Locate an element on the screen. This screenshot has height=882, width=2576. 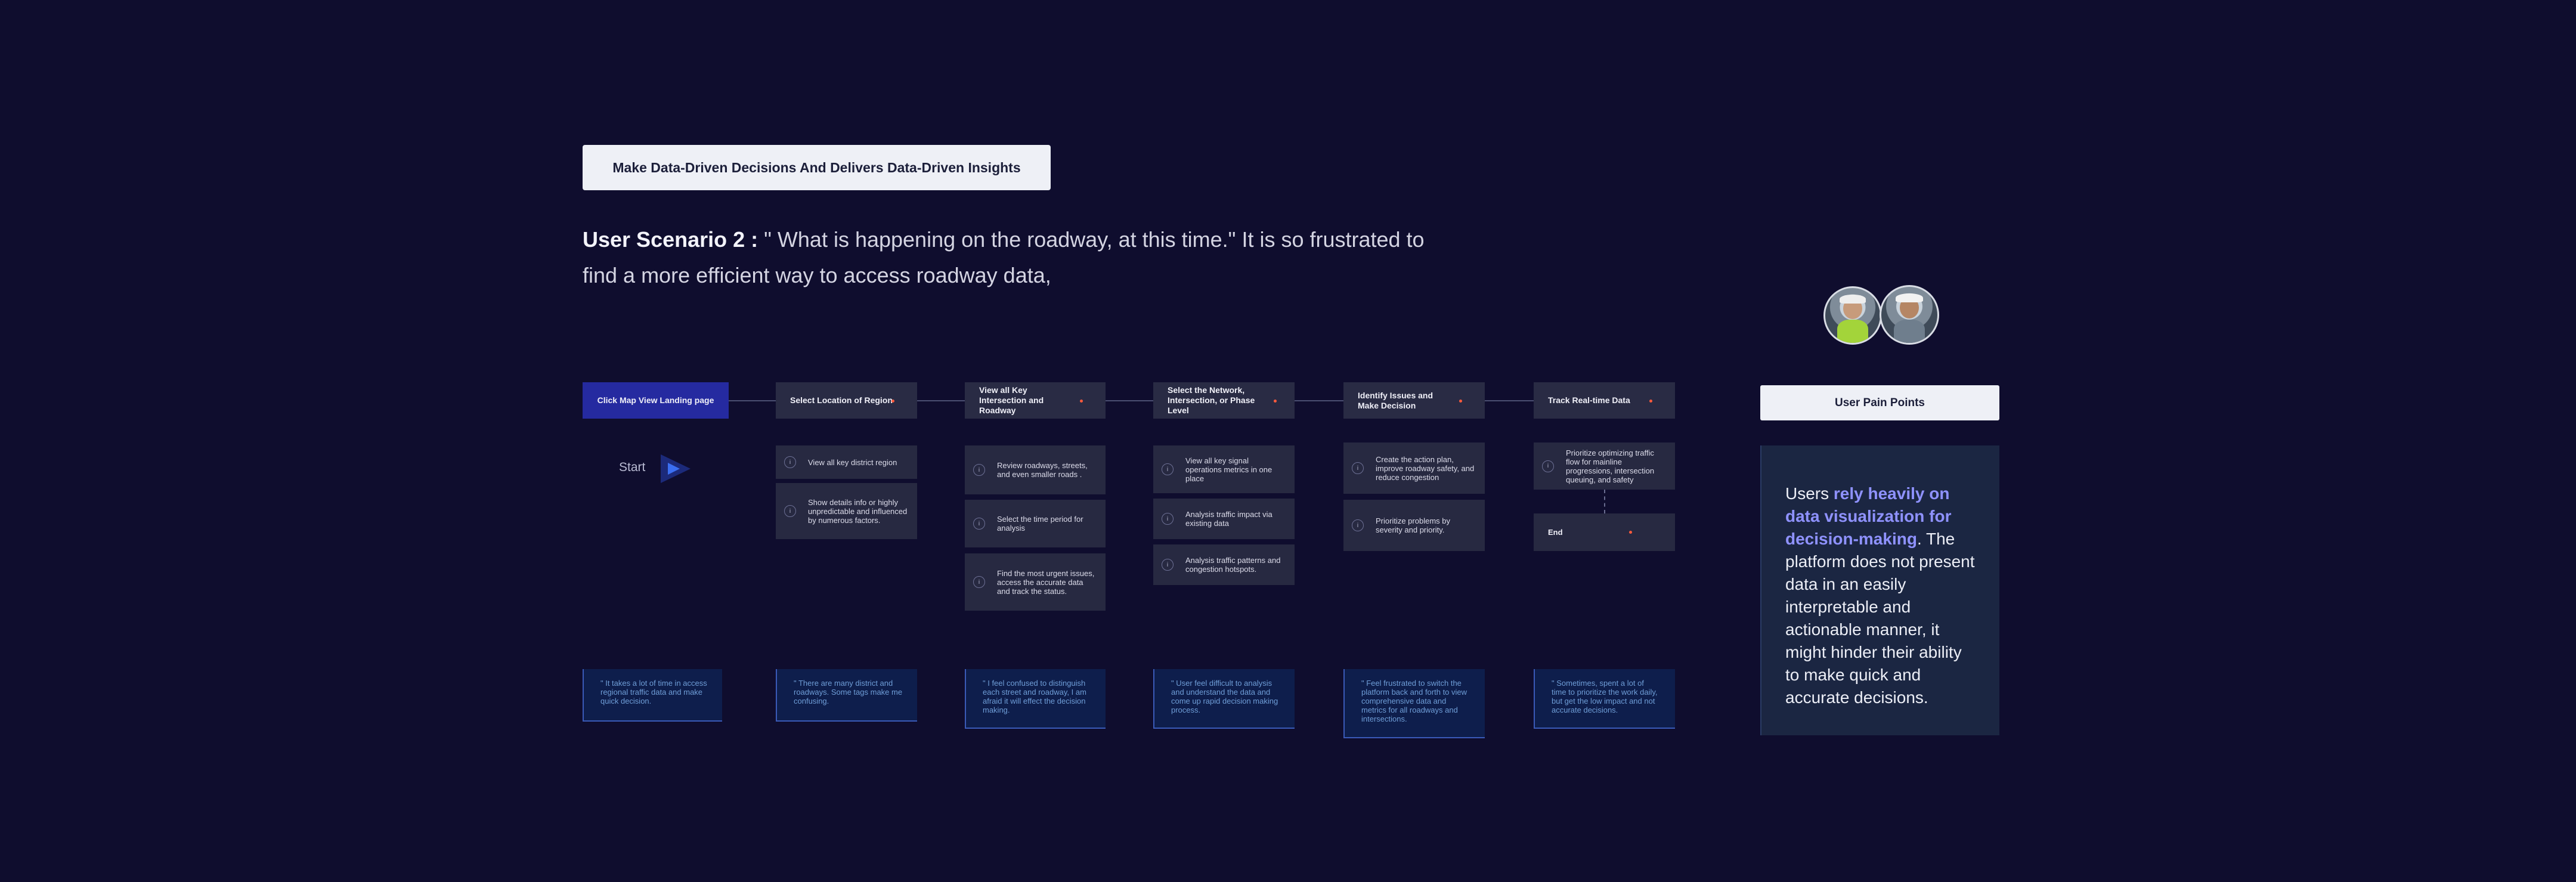
stage-label: Select Location of Region is located at coordinates (841, 400).